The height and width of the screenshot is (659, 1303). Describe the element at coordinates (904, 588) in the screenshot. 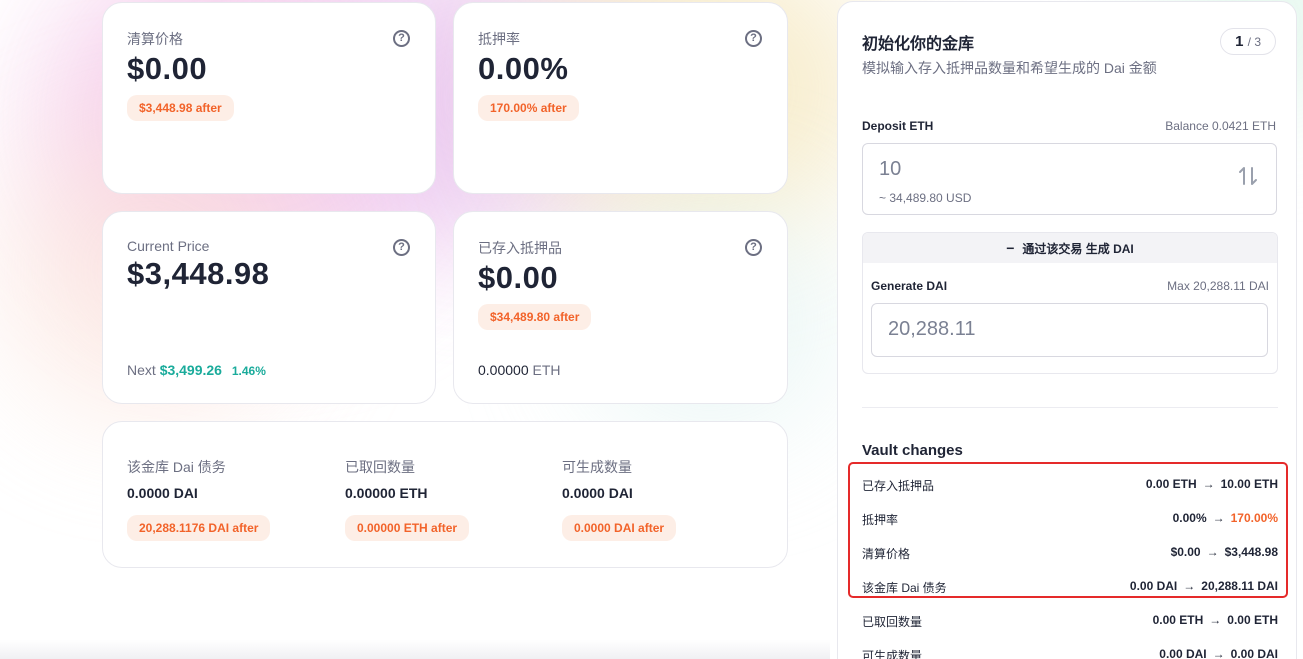

I see `vault-change-label: 该金库 Dai 债务` at that location.